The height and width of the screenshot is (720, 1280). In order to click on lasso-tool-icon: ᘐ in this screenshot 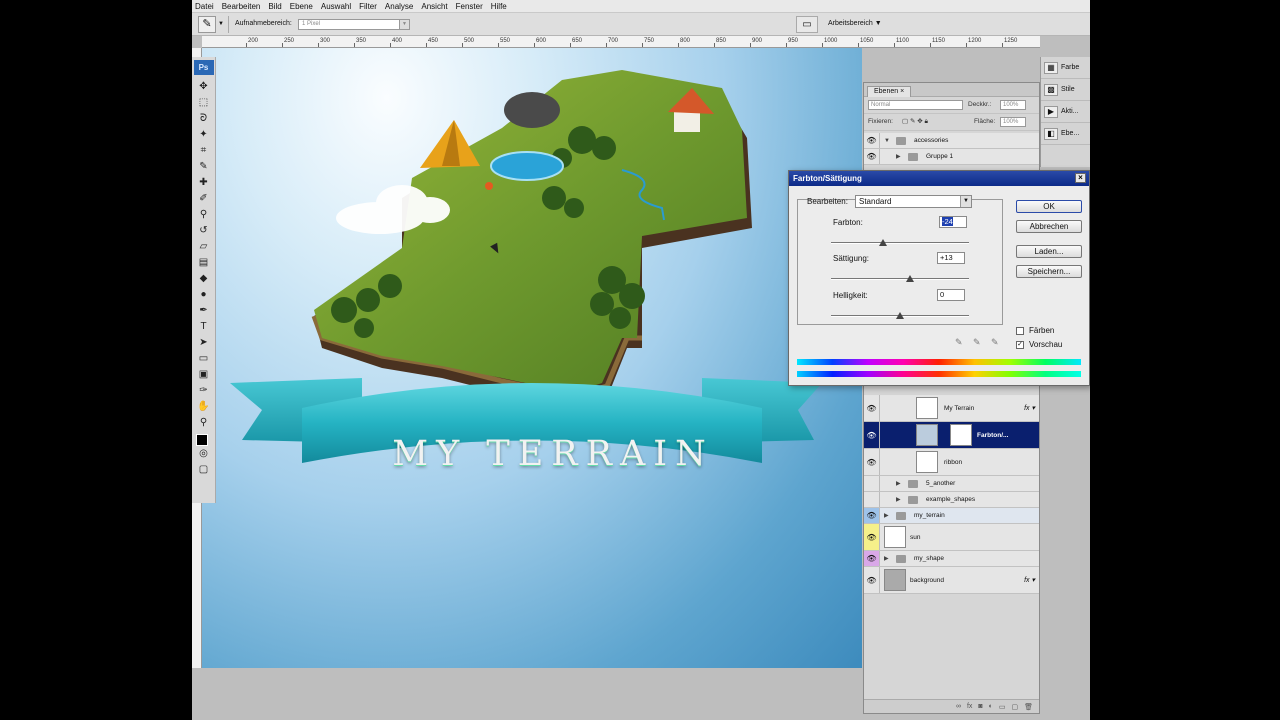, I will do `click(204, 118)`.